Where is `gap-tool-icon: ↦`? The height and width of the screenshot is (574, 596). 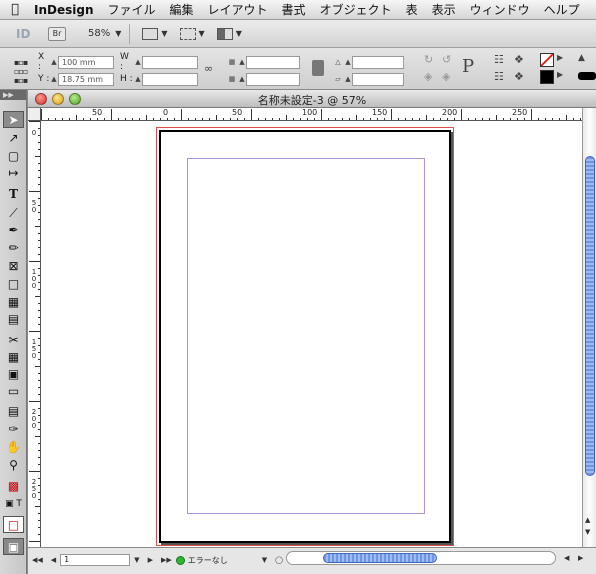
gap-tool-icon: ↦ is located at coordinates (13, 173).